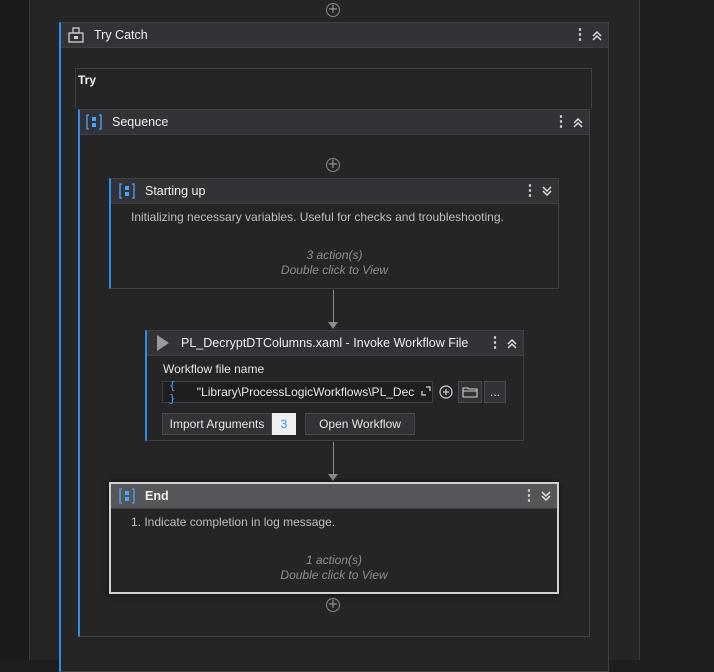 The image size is (714, 672). I want to click on left-panel, so click(15, 330).